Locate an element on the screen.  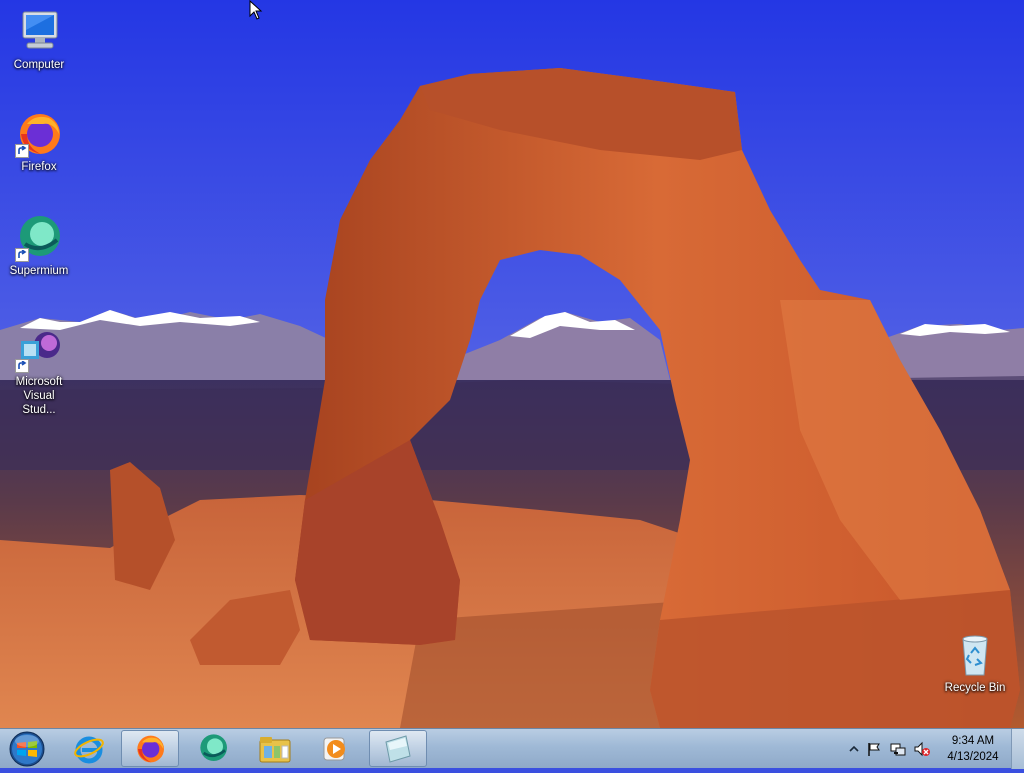
taskbar: 9:34 AM 4/13/2024 is located at coordinates (512, 748).